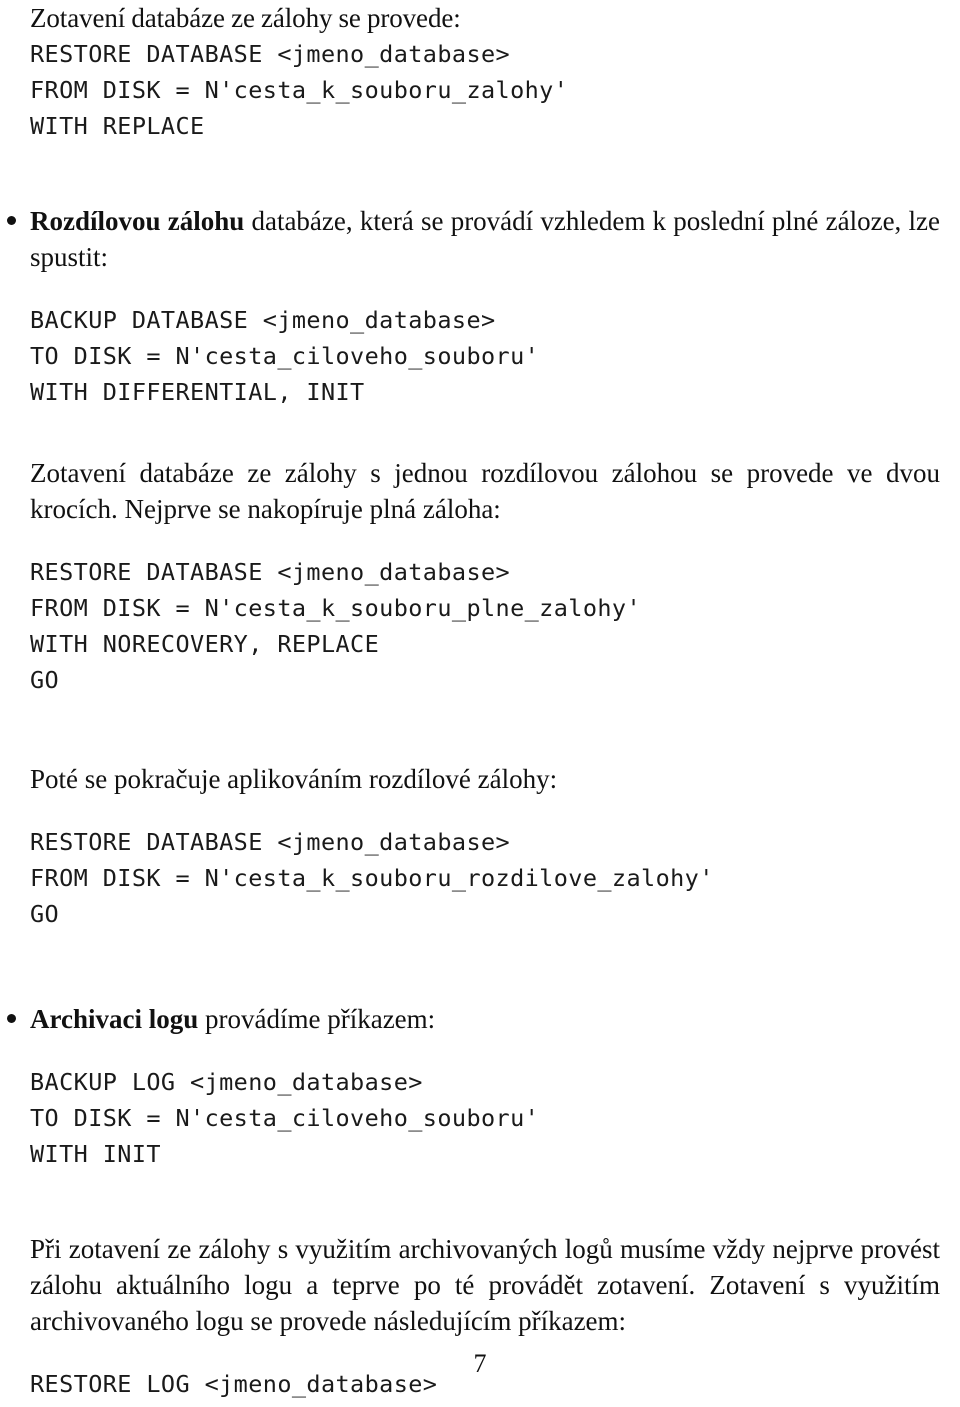 The image size is (960, 1407). Describe the element at coordinates (114, 1019) in the screenshot. I see `list-item-term: Archivaci logu` at that location.